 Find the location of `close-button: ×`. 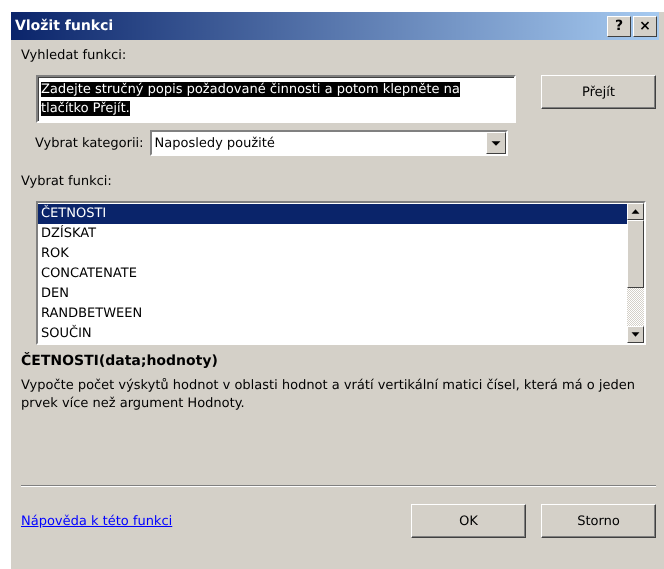

close-button: × is located at coordinates (645, 26).